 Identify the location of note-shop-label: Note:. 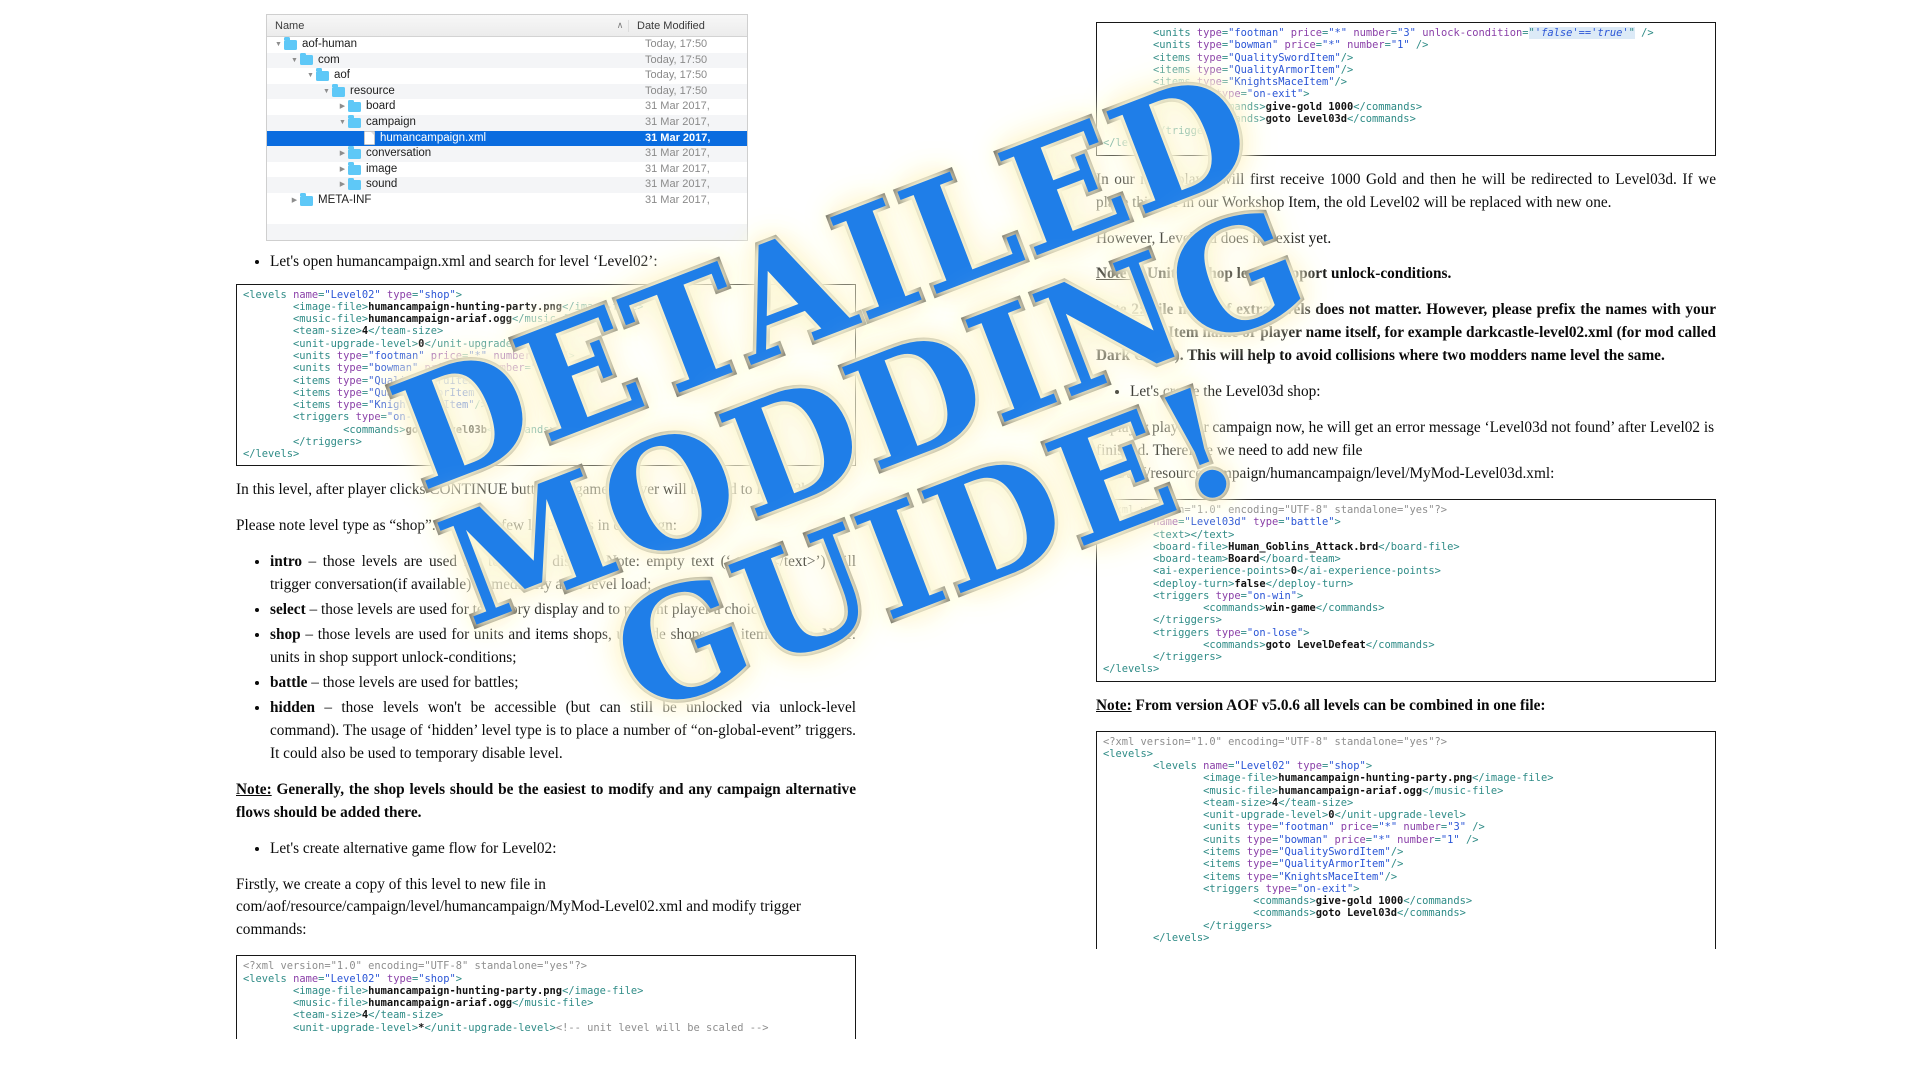
(254, 789).